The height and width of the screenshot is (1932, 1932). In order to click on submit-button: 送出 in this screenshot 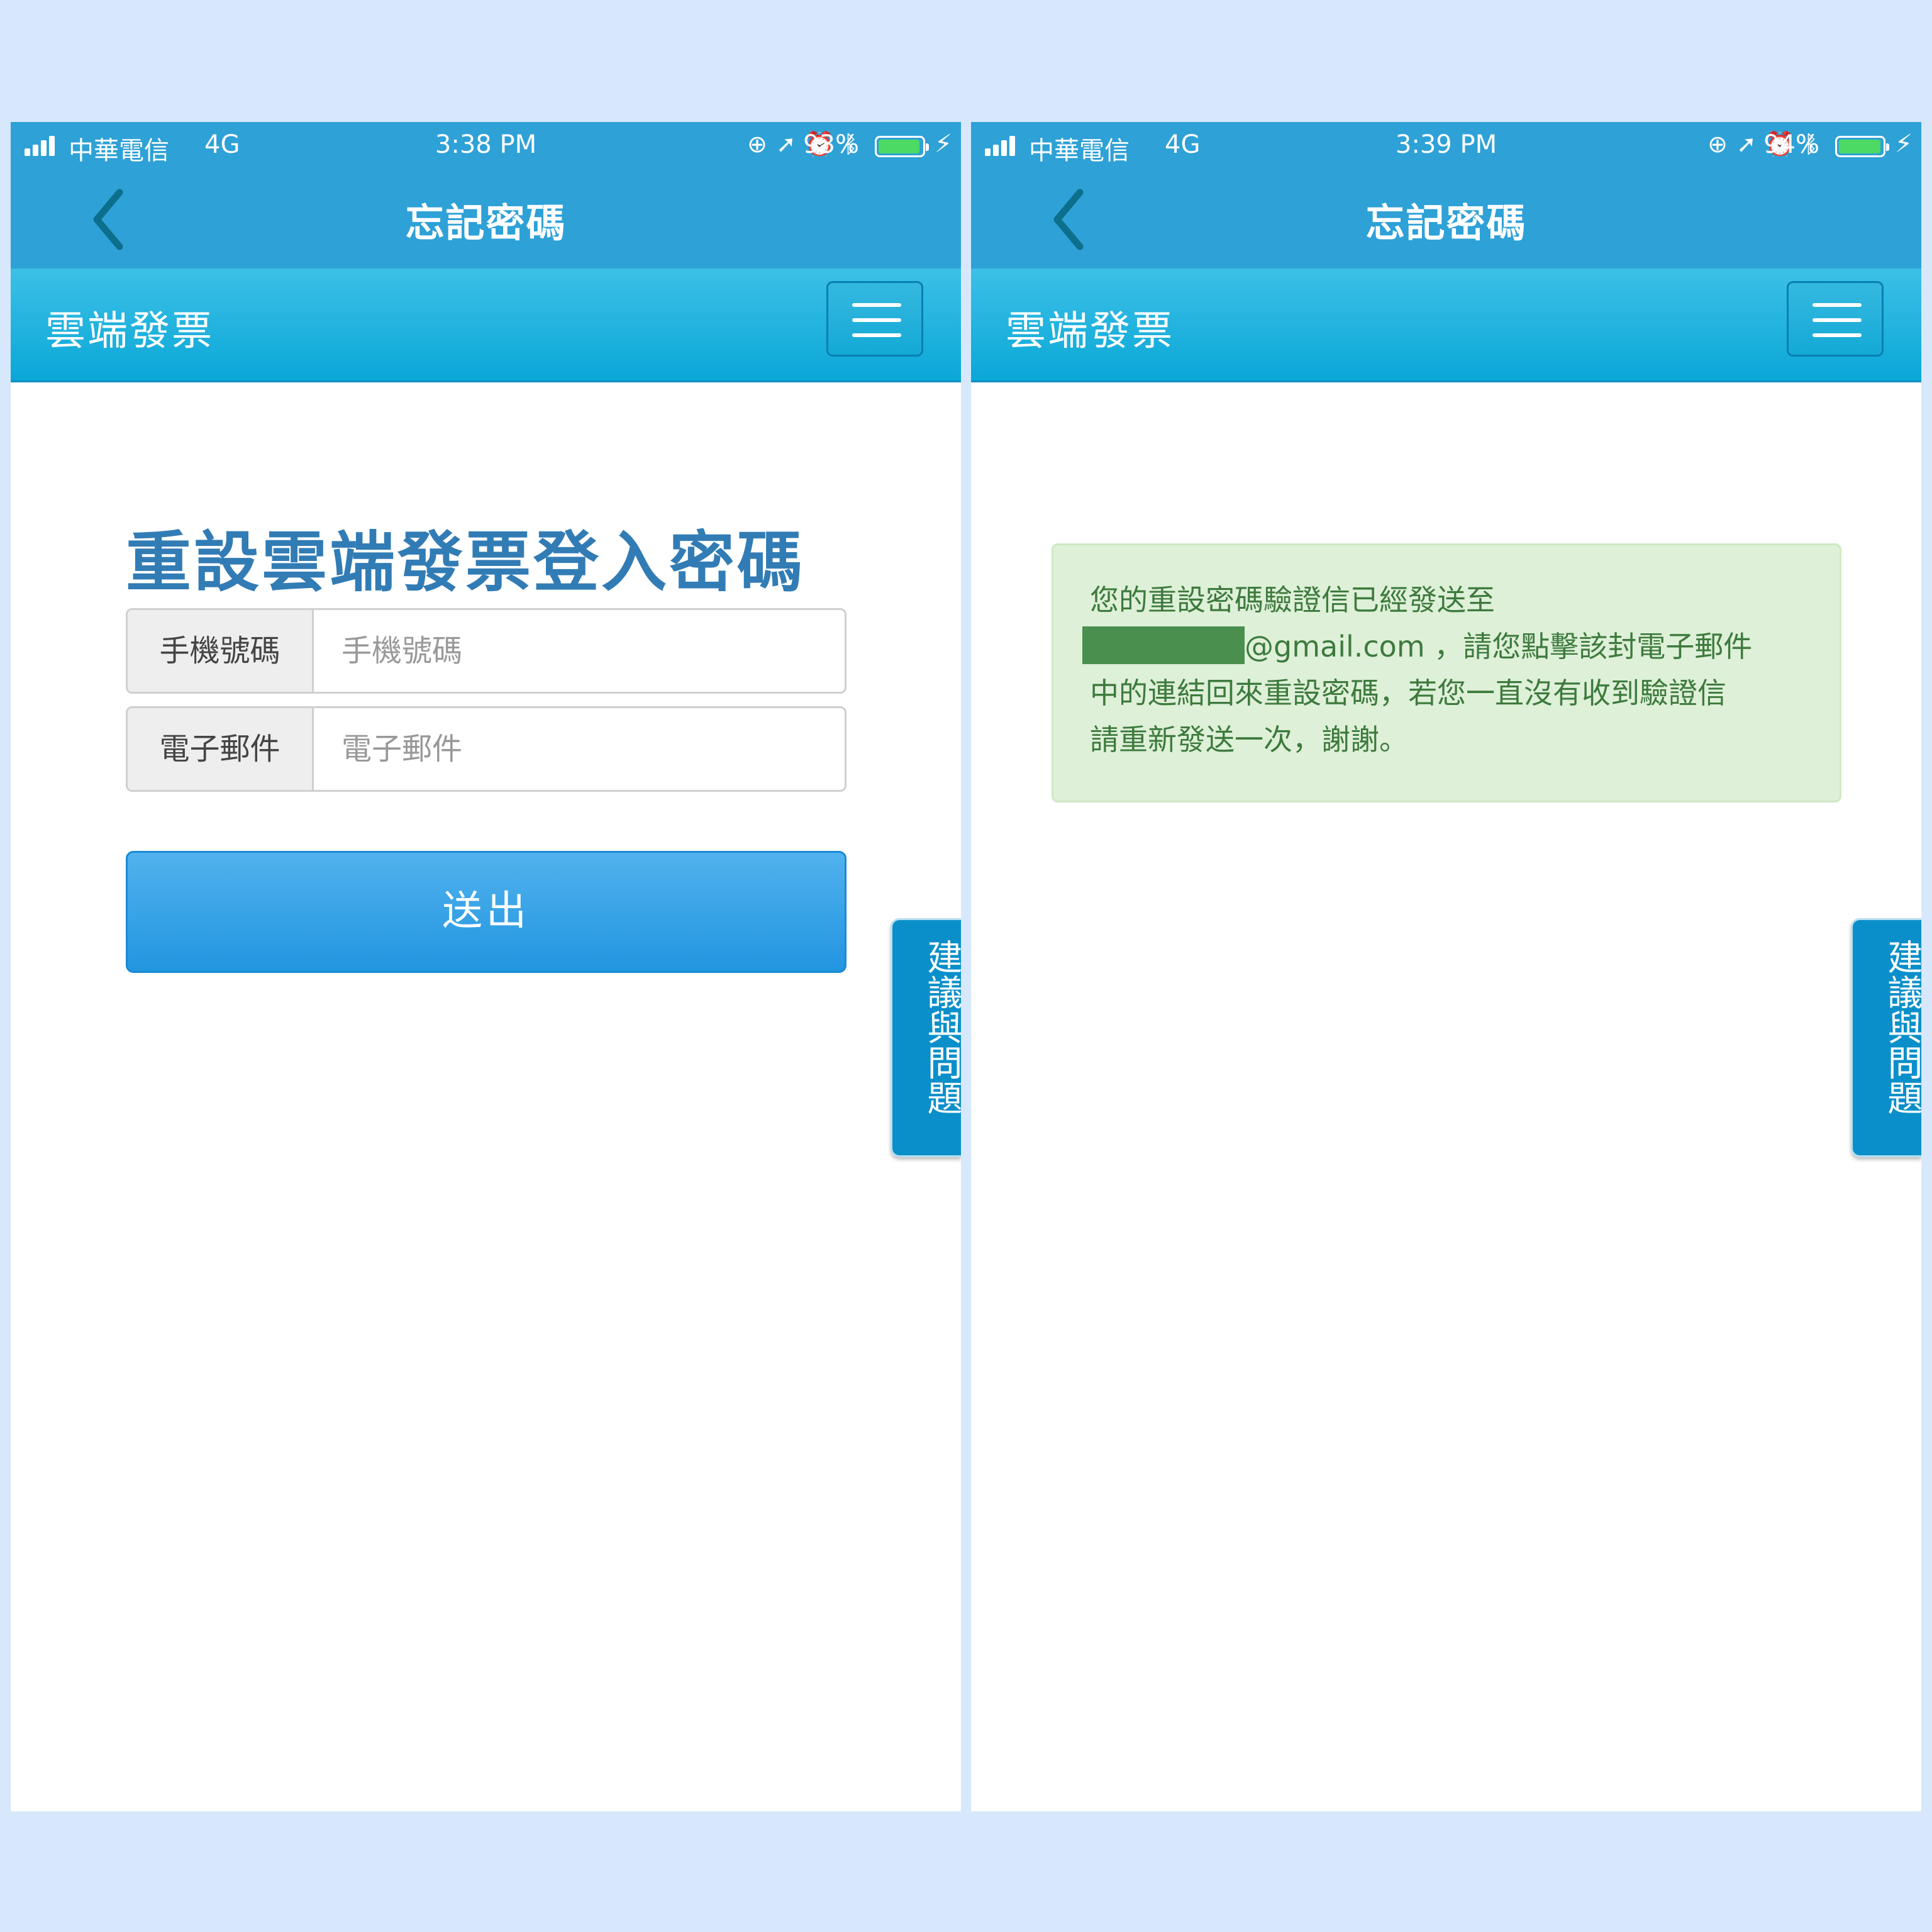, I will do `click(486, 912)`.